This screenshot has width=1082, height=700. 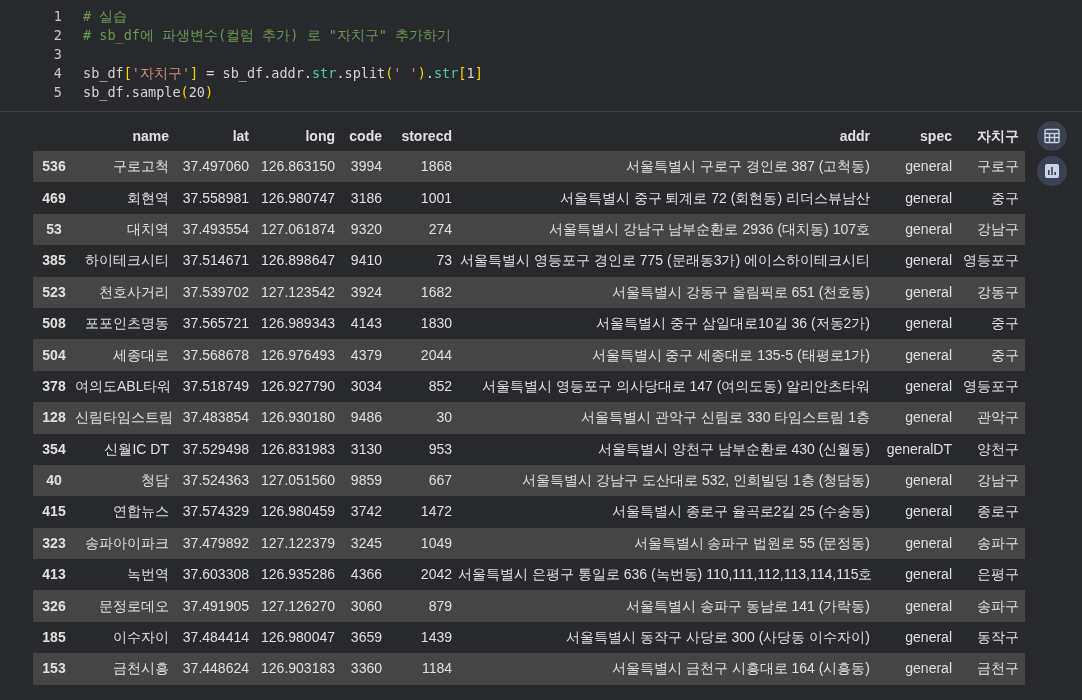 I want to click on row-index: 326, so click(x=54, y=605).